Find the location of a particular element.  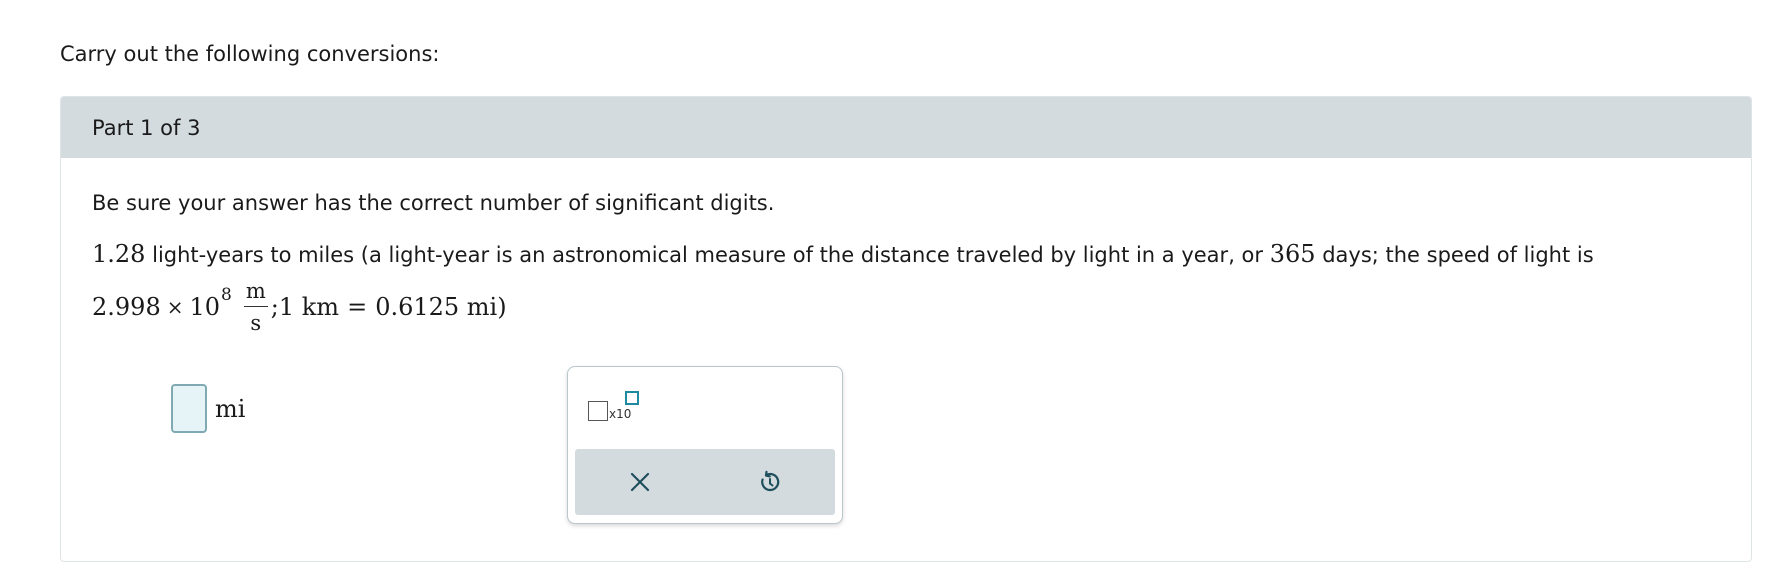

answer-input is located at coordinates (189, 408).